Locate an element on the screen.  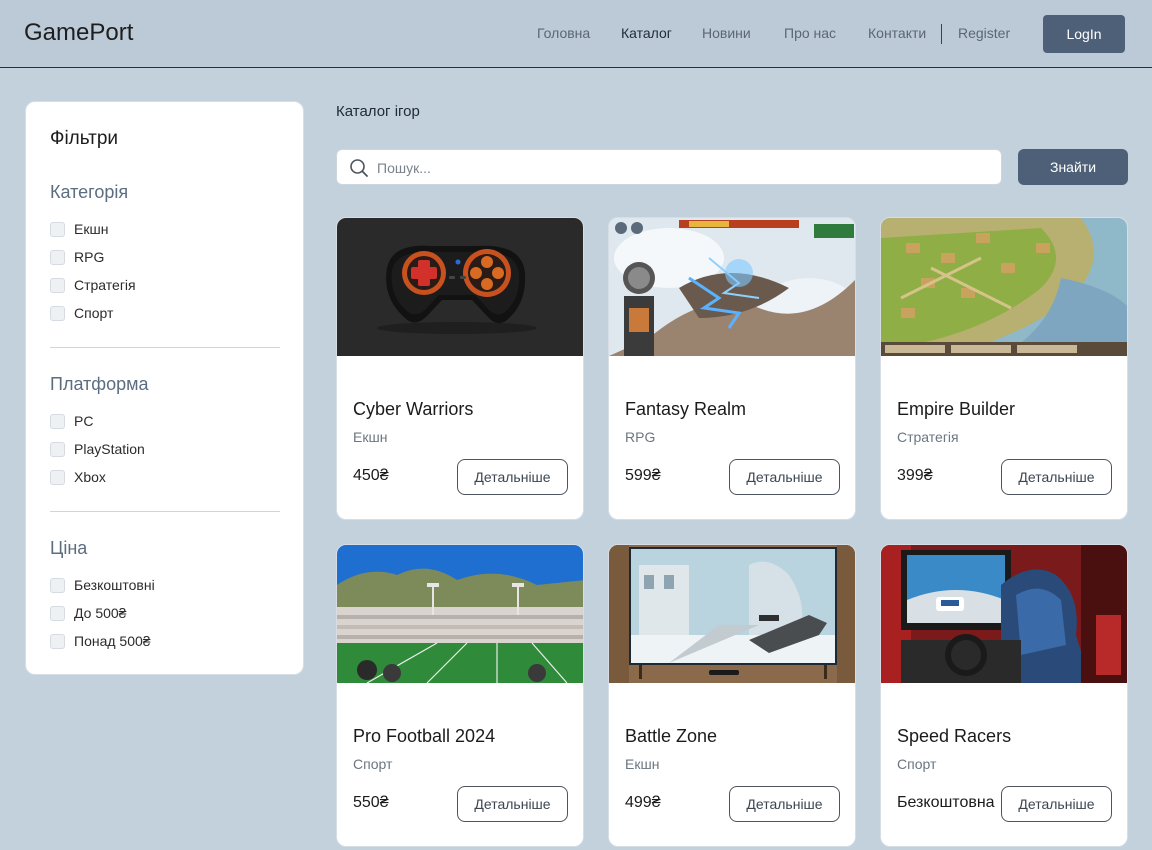
game-title: Pro Football 2024 is located at coordinates (424, 736).